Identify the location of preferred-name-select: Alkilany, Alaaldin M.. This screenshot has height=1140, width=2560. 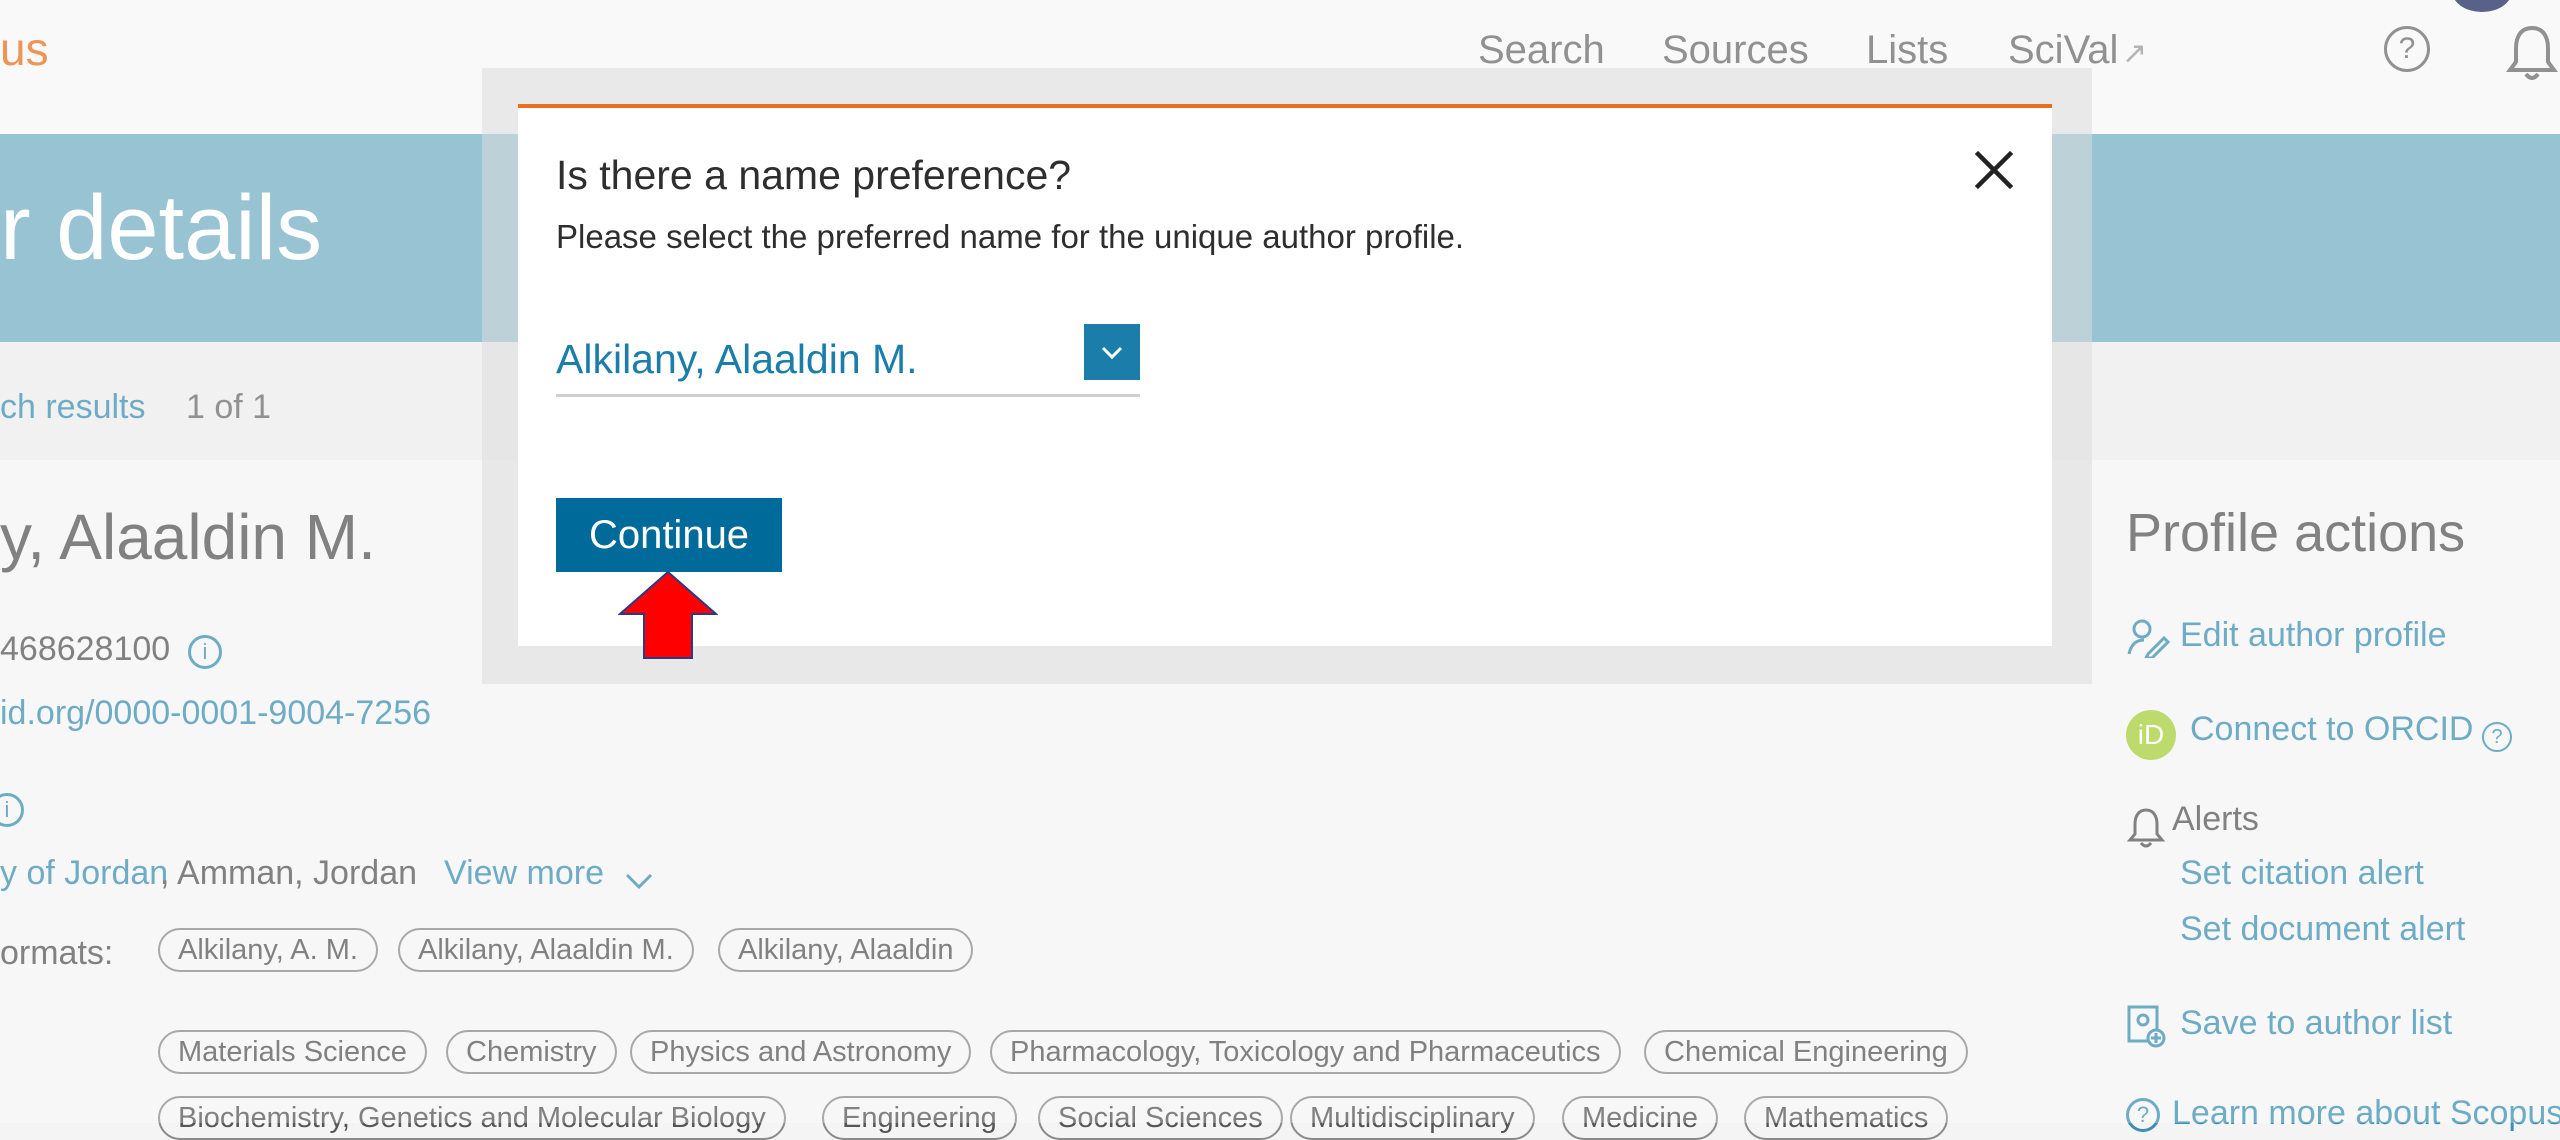
(737, 359).